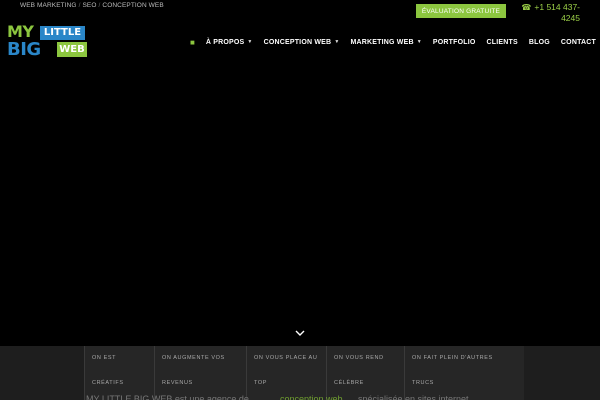  I want to click on home-icon: ■, so click(192, 42).